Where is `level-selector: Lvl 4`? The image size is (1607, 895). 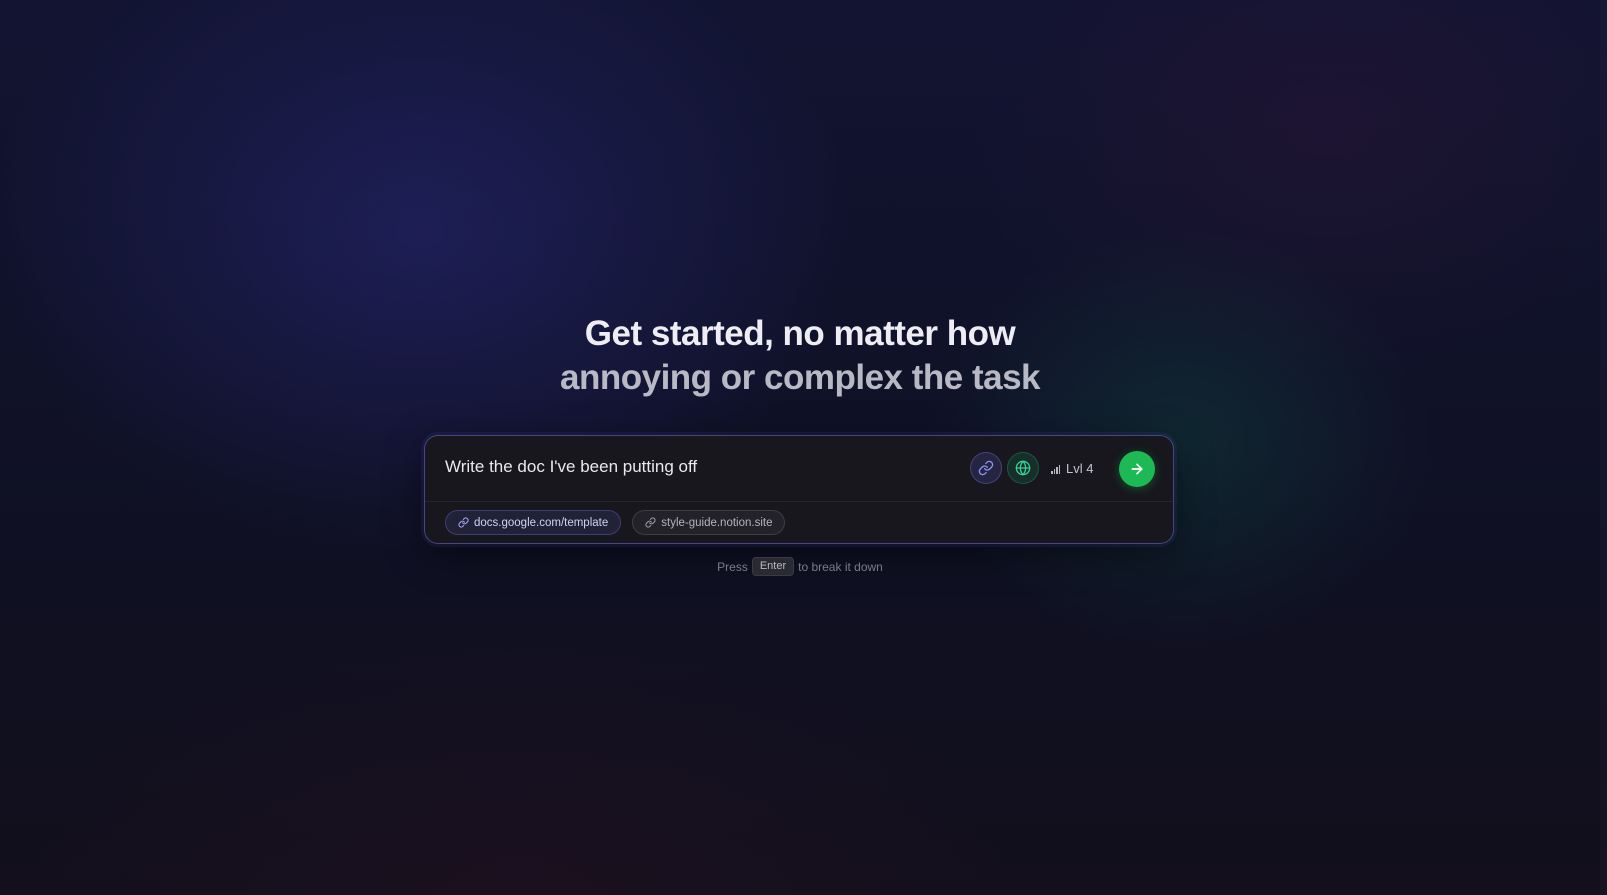 level-selector: Lvl 4 is located at coordinates (1072, 468).